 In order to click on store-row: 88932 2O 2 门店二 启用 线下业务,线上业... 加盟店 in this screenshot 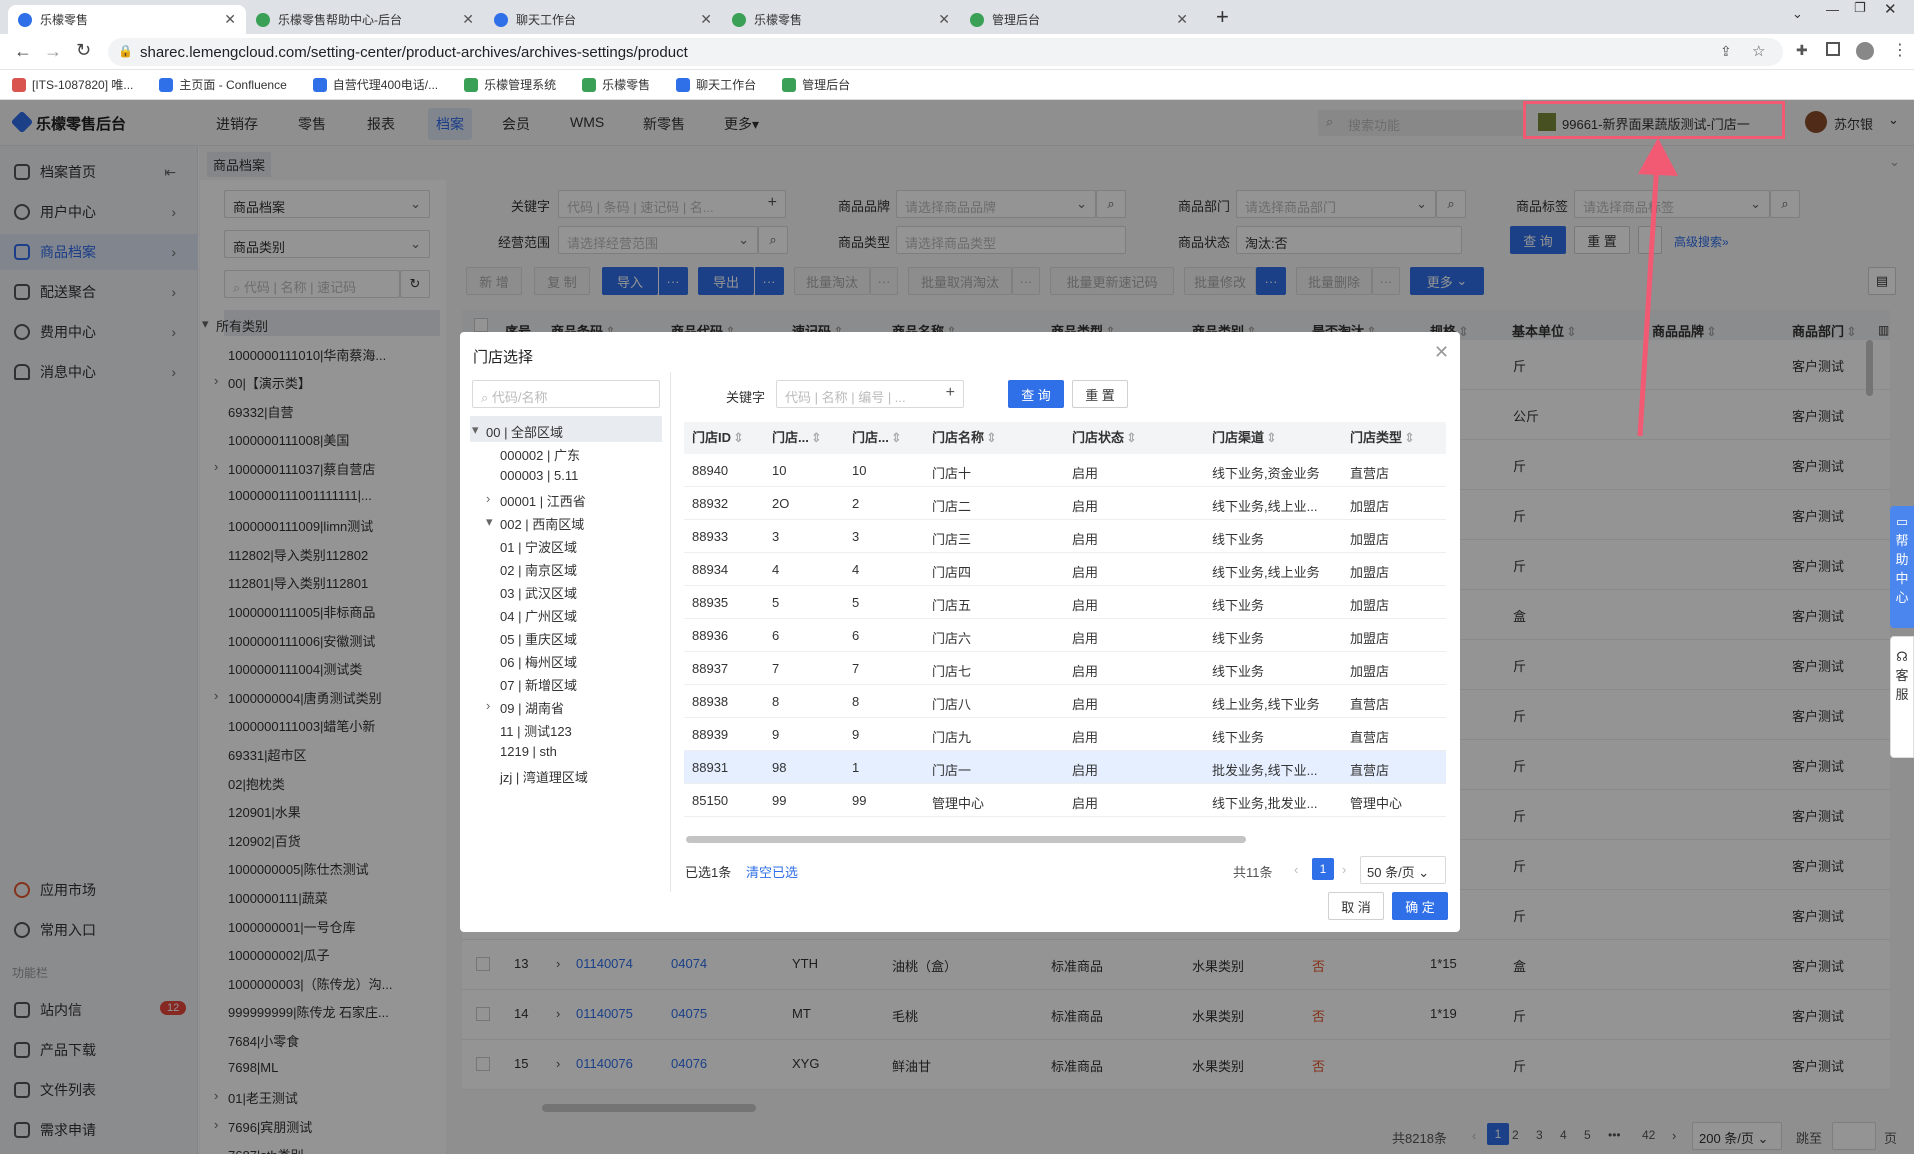, I will do `click(1065, 503)`.